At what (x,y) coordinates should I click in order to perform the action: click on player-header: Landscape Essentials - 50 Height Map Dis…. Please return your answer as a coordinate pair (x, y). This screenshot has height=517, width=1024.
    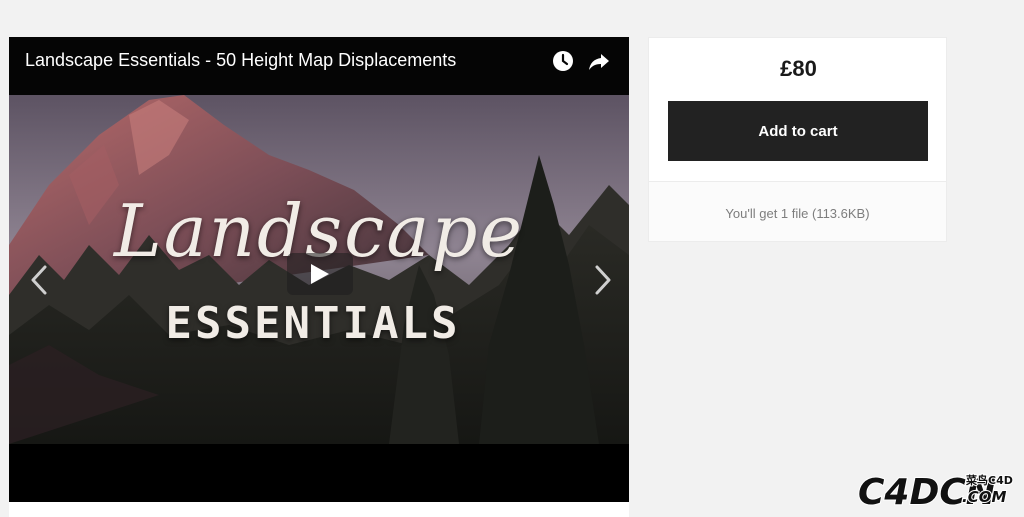
    Looking at the image, I should click on (319, 66).